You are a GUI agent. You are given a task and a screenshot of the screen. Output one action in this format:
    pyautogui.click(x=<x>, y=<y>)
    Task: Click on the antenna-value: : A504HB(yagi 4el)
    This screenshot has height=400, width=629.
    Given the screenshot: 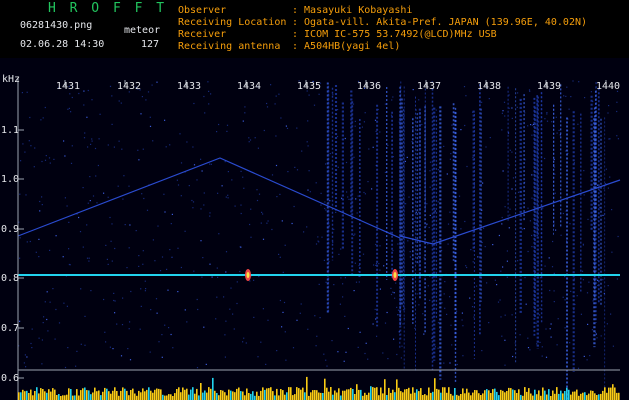 What is the action you would take?
    pyautogui.click(x=346, y=46)
    